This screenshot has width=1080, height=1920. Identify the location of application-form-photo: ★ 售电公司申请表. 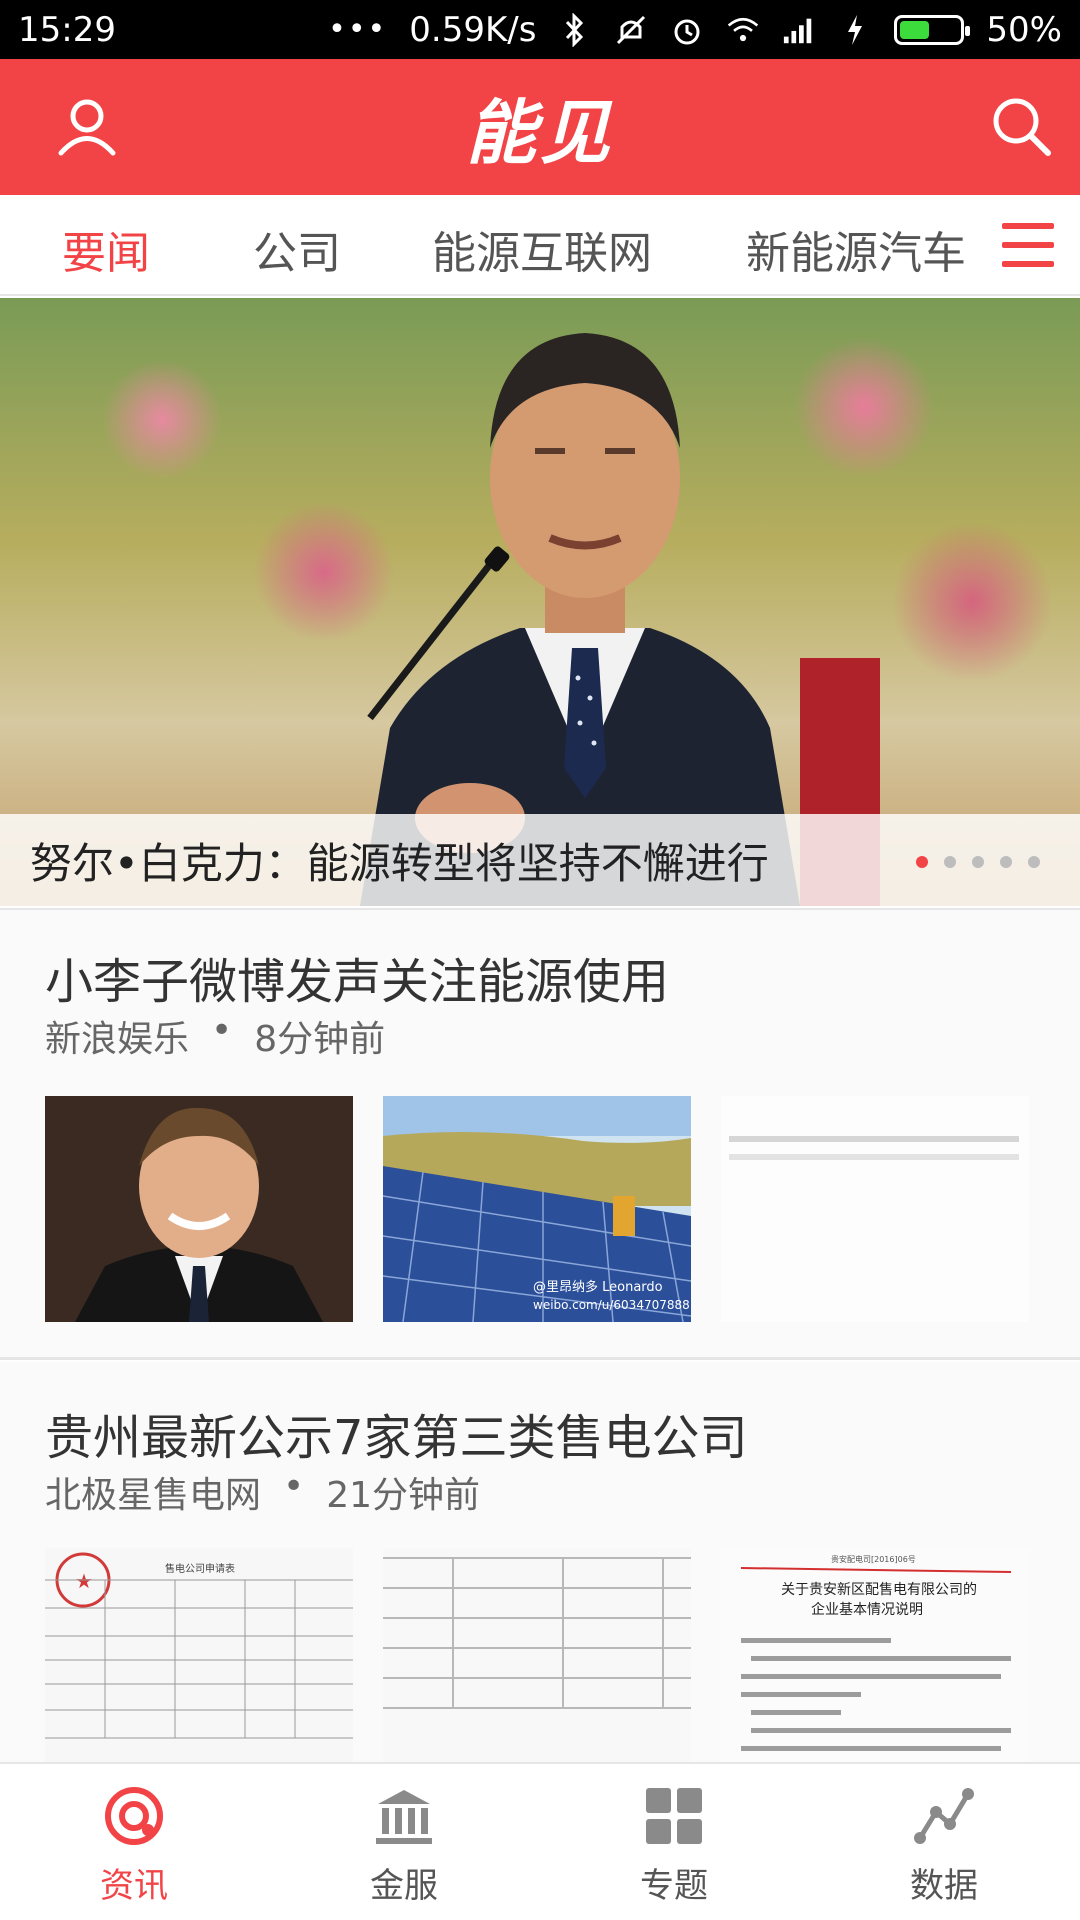
(199, 1661).